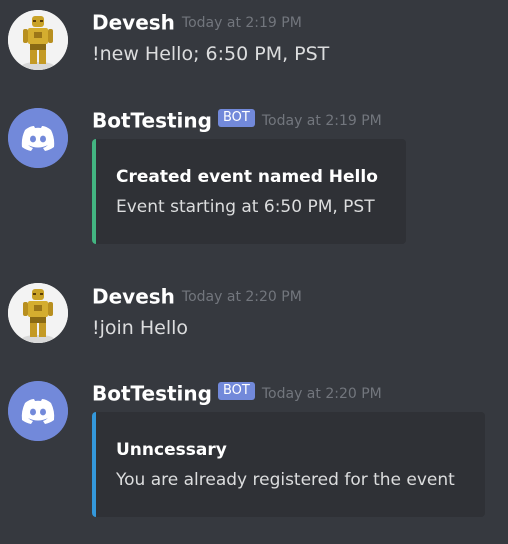 This screenshot has height=544, width=508. I want to click on message-header: BotTesting BOT Today at 2:19 PM, so click(237, 120).